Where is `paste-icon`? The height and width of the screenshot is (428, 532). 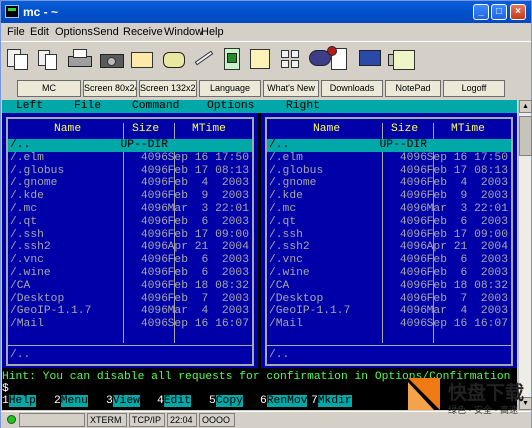 paste-icon is located at coordinates (18, 59).